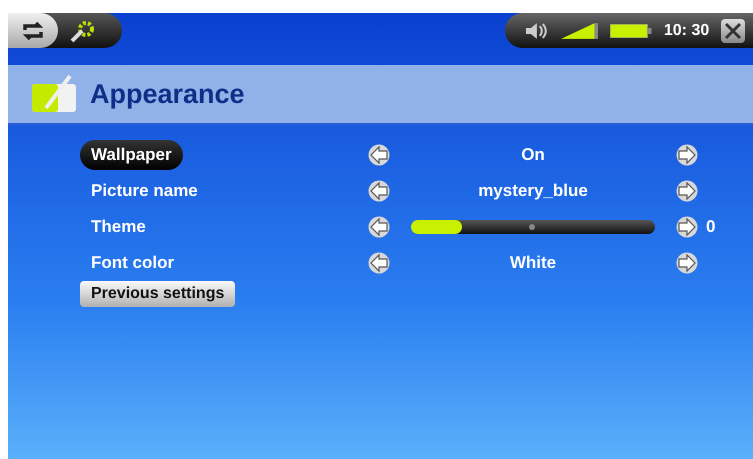  I want to click on slider-reading: 0, so click(711, 226).